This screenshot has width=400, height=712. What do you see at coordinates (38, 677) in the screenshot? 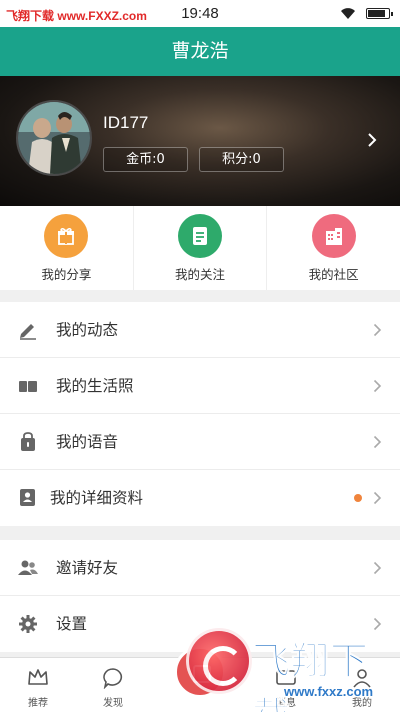
I see `crown-icon` at bounding box center [38, 677].